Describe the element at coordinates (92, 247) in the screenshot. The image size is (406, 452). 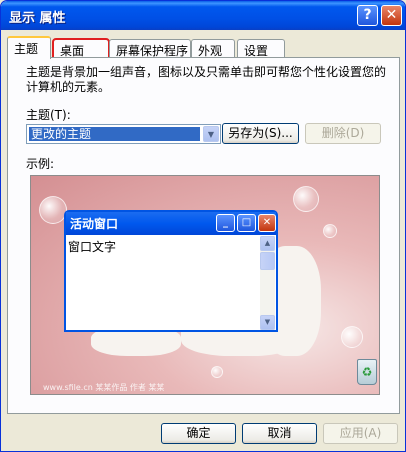
I see `preview-window-text: 窗口文字` at that location.